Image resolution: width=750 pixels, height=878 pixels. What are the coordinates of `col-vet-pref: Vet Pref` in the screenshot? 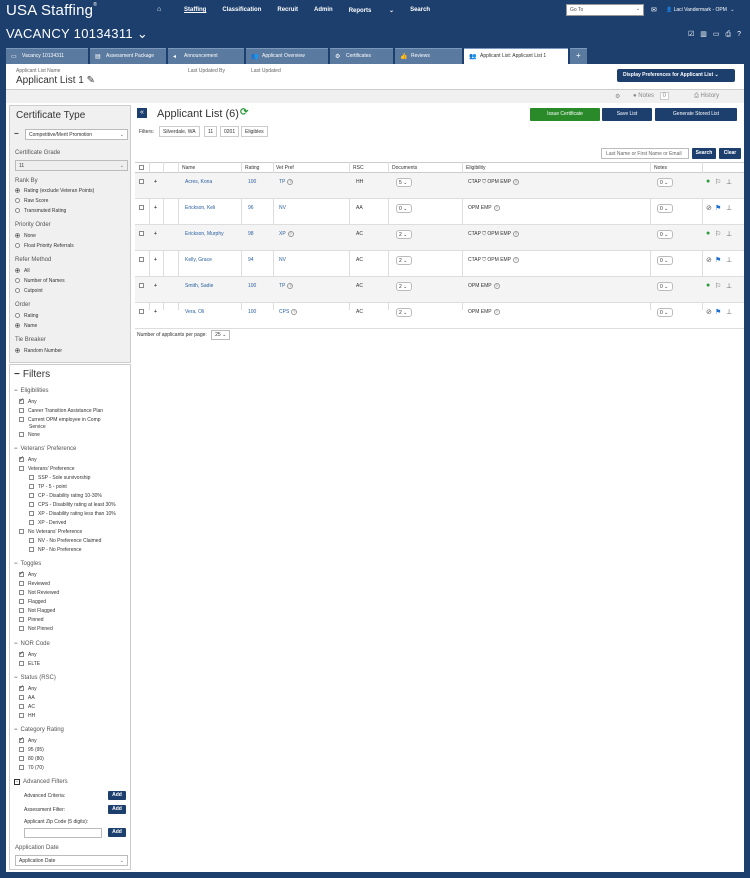 It's located at (285, 168).